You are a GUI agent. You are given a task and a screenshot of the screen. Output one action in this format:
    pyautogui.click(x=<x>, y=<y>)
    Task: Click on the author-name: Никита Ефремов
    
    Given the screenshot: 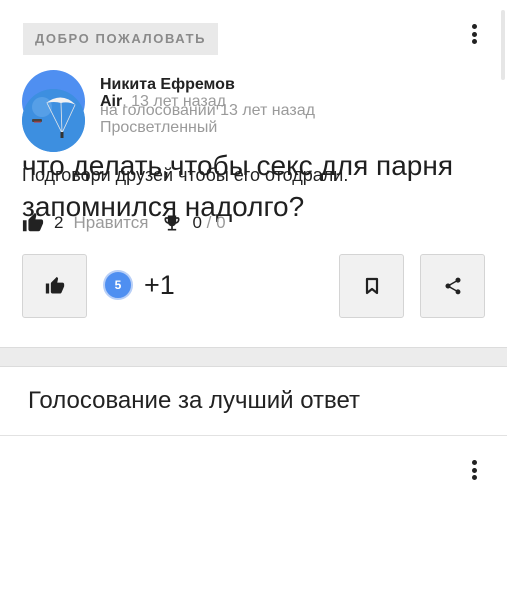 What is the action you would take?
    pyautogui.click(x=167, y=85)
    